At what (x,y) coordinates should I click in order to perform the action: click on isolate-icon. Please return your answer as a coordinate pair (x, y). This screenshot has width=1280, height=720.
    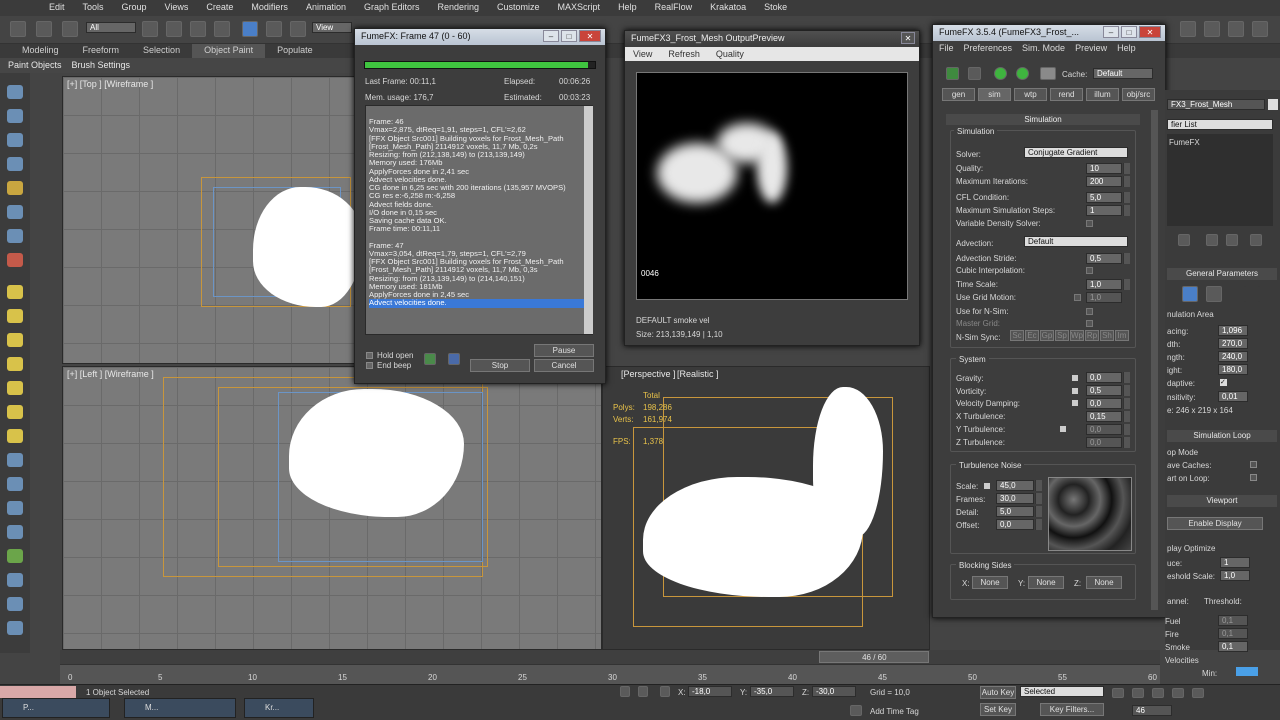
    Looking at the image, I should click on (643, 691).